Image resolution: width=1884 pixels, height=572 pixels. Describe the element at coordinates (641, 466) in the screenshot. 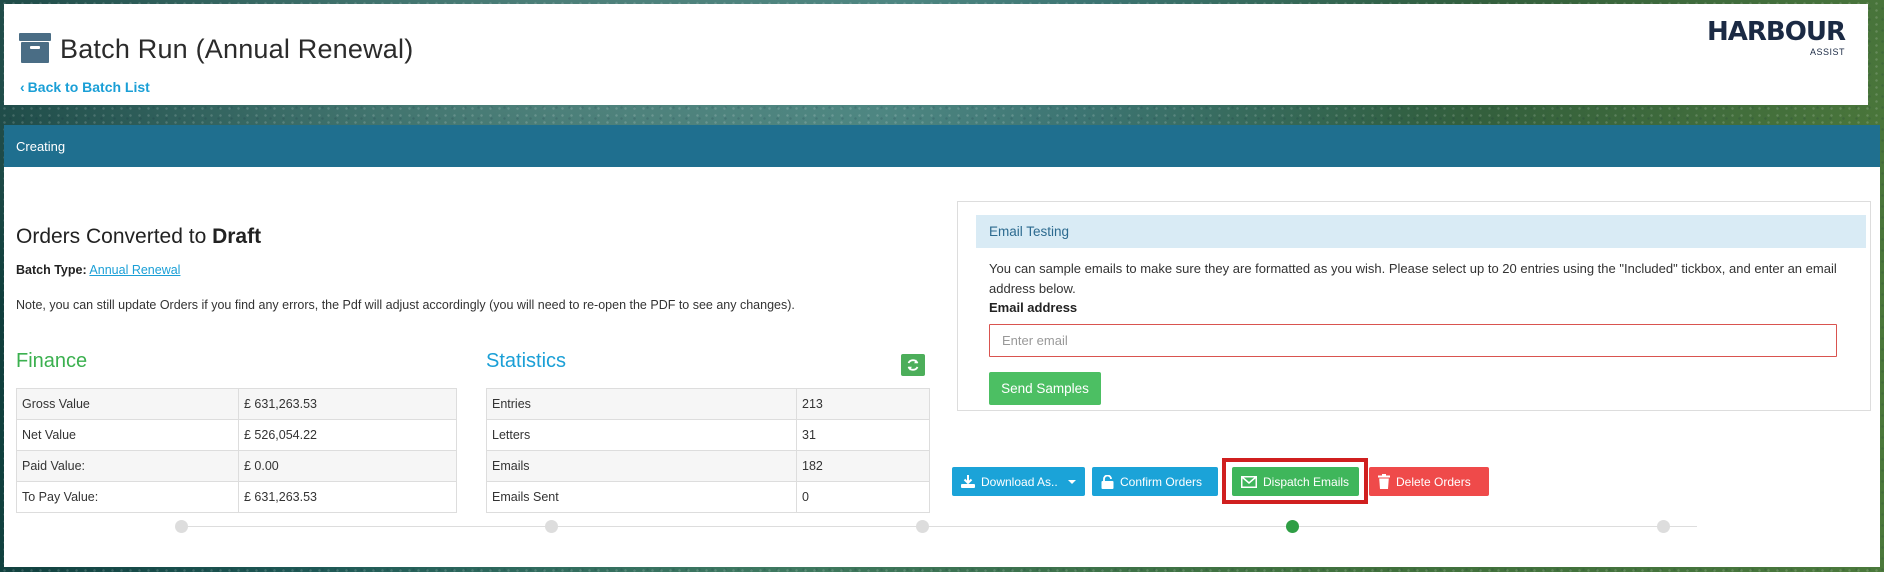

I see `statistics-label: Emails` at that location.